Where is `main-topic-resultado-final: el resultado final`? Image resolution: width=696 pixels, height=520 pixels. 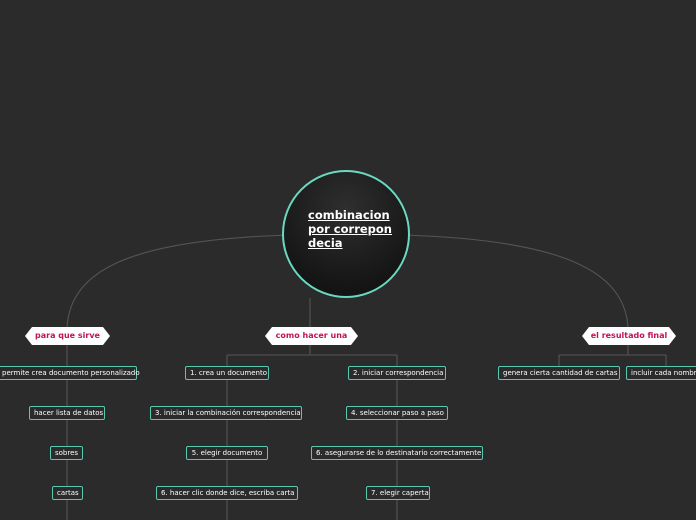
main-topic-resultado-final: el resultado final is located at coordinates (629, 336).